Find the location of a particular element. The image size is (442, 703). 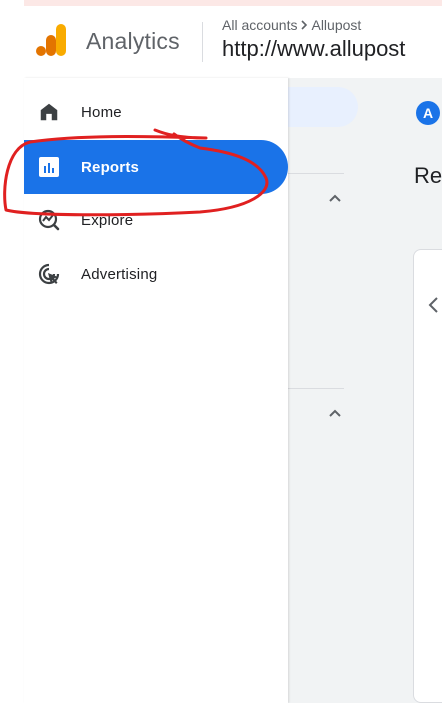

avatar: A is located at coordinates (428, 113).